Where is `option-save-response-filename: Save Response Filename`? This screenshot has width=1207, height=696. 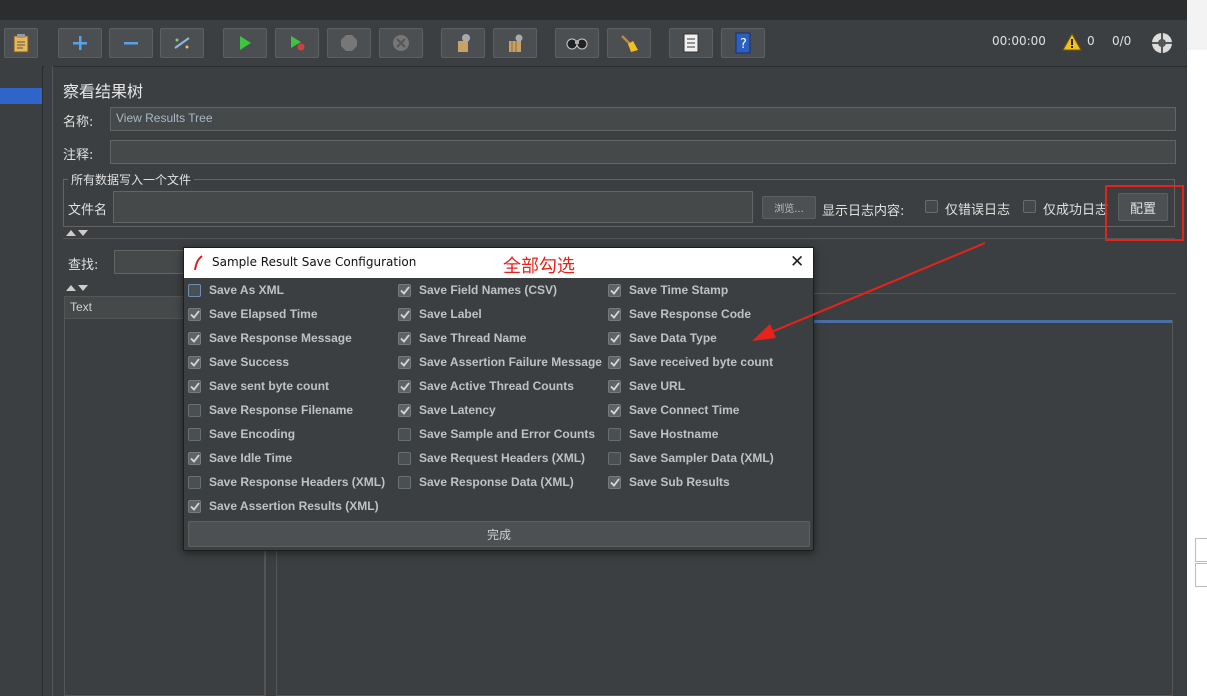
option-save-response-filename: Save Response Filename is located at coordinates (270, 410).